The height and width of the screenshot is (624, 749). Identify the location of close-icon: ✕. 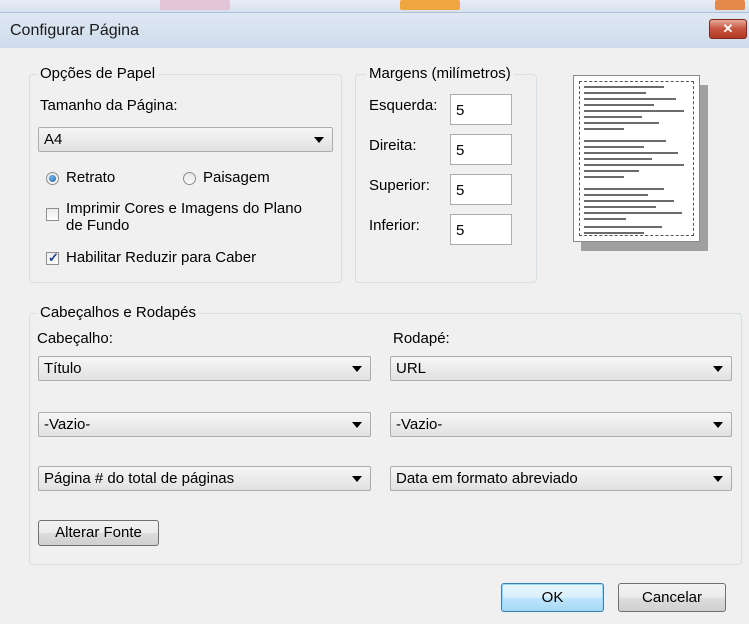
(728, 28).